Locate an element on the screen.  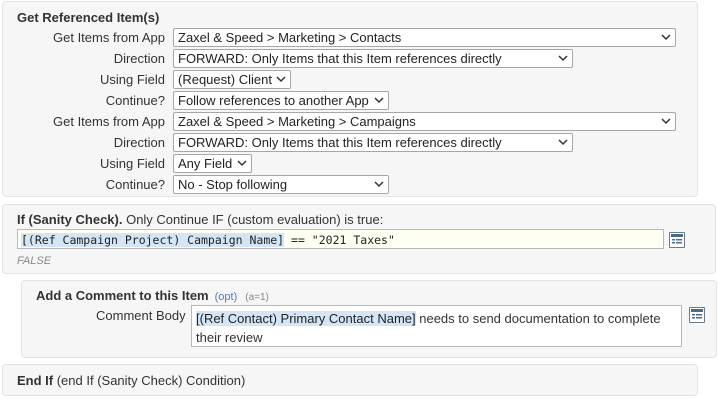
using-field-select: (Request) Client is located at coordinates (232, 79).